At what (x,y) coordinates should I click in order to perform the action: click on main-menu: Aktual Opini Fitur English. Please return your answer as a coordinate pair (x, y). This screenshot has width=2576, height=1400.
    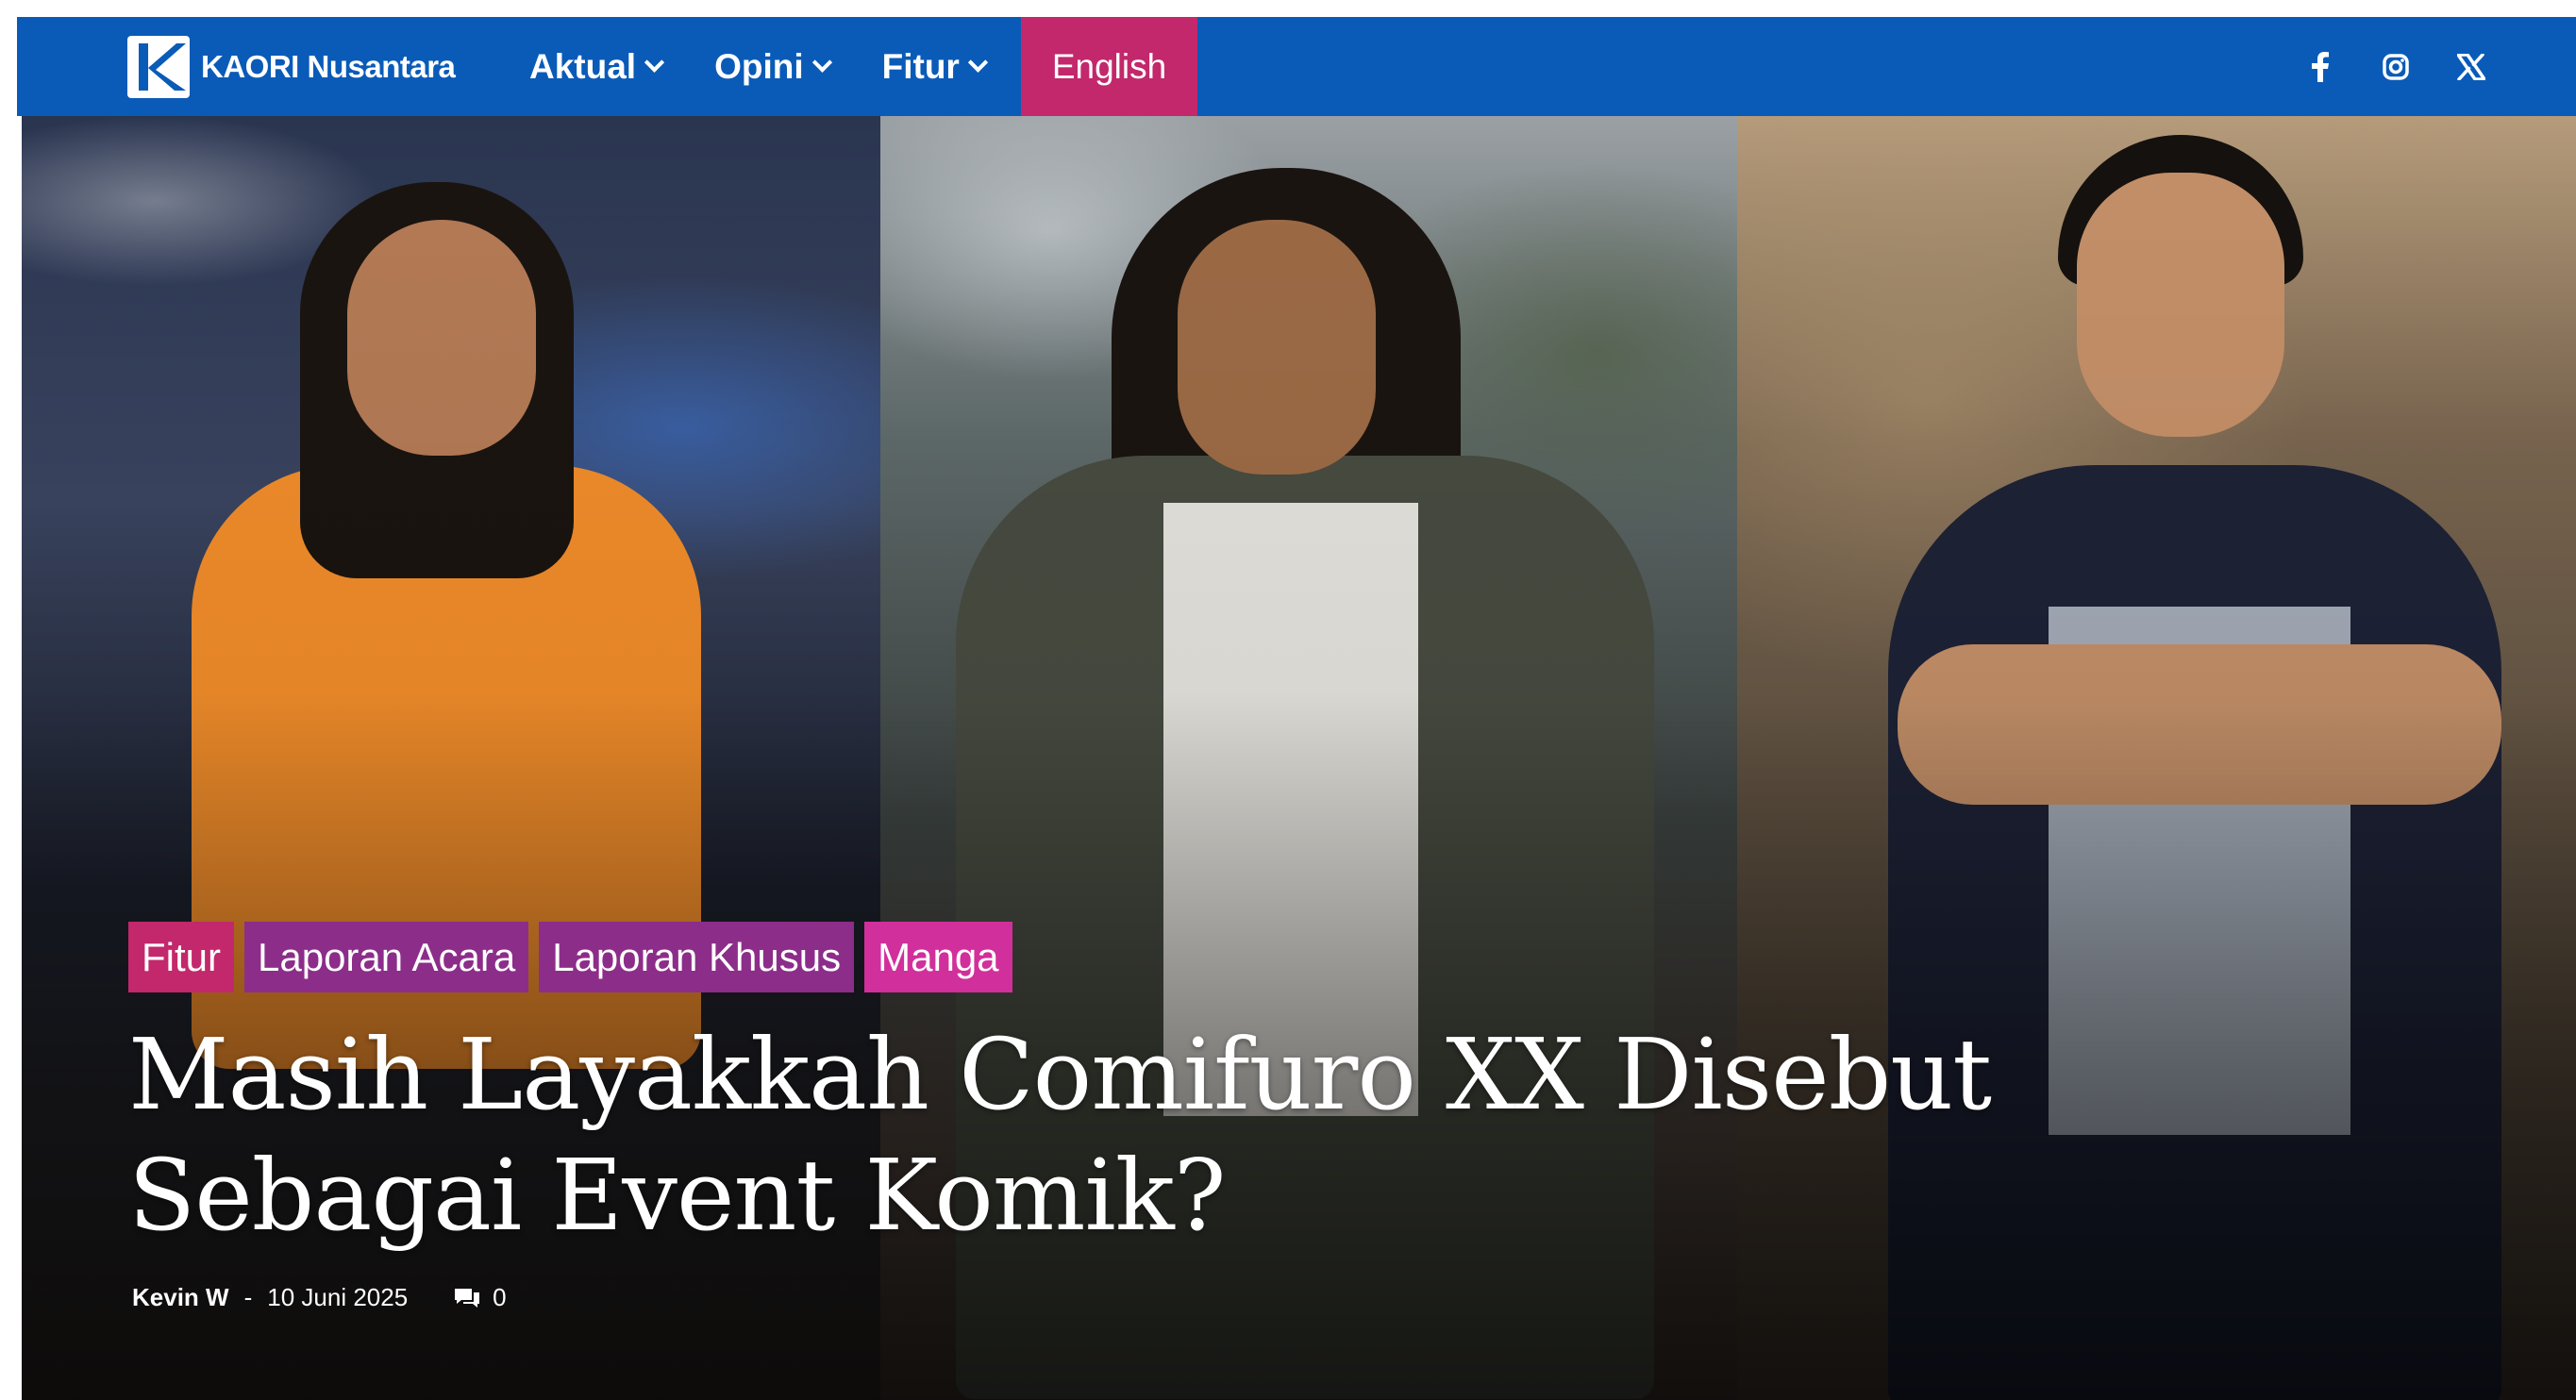
    Looking at the image, I should click on (850, 67).